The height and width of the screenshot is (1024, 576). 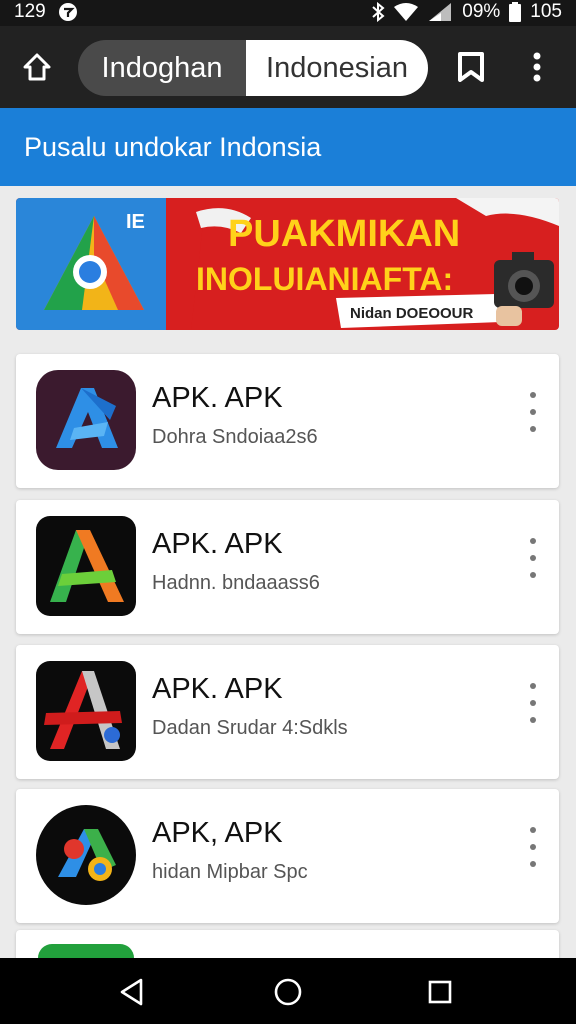 What do you see at coordinates (86, 855) in the screenshot?
I see `colorful-circle-icon` at bounding box center [86, 855].